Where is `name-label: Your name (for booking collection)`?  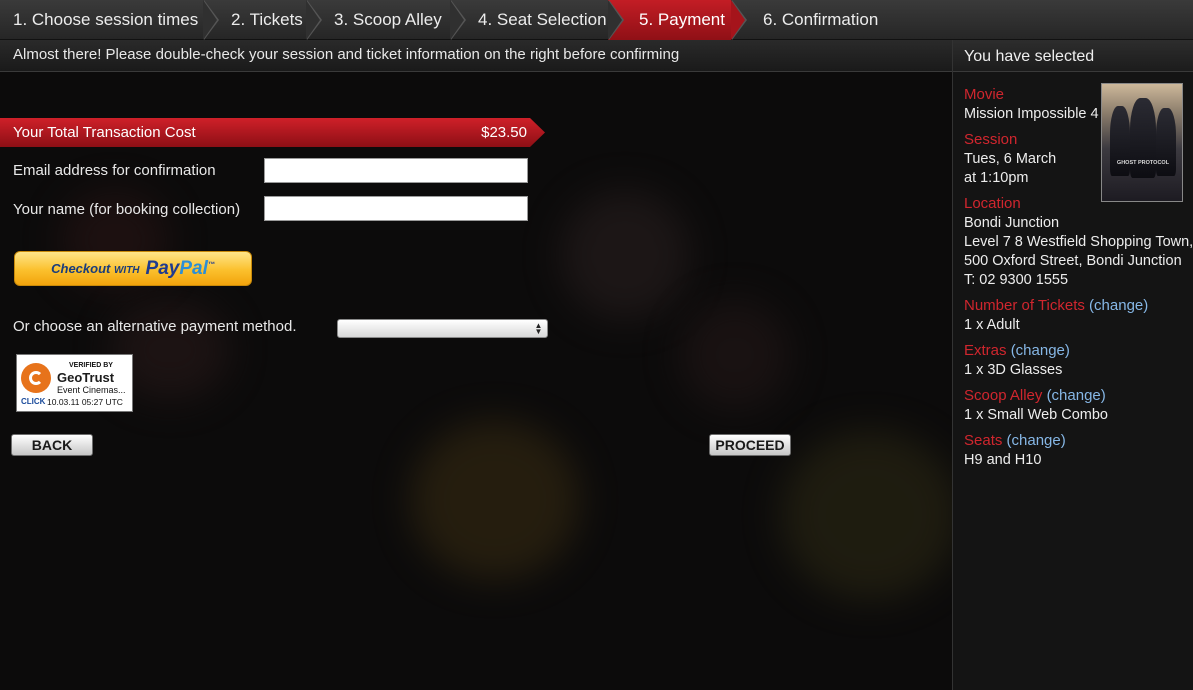
name-label: Your name (for booking collection) is located at coordinates (127, 209).